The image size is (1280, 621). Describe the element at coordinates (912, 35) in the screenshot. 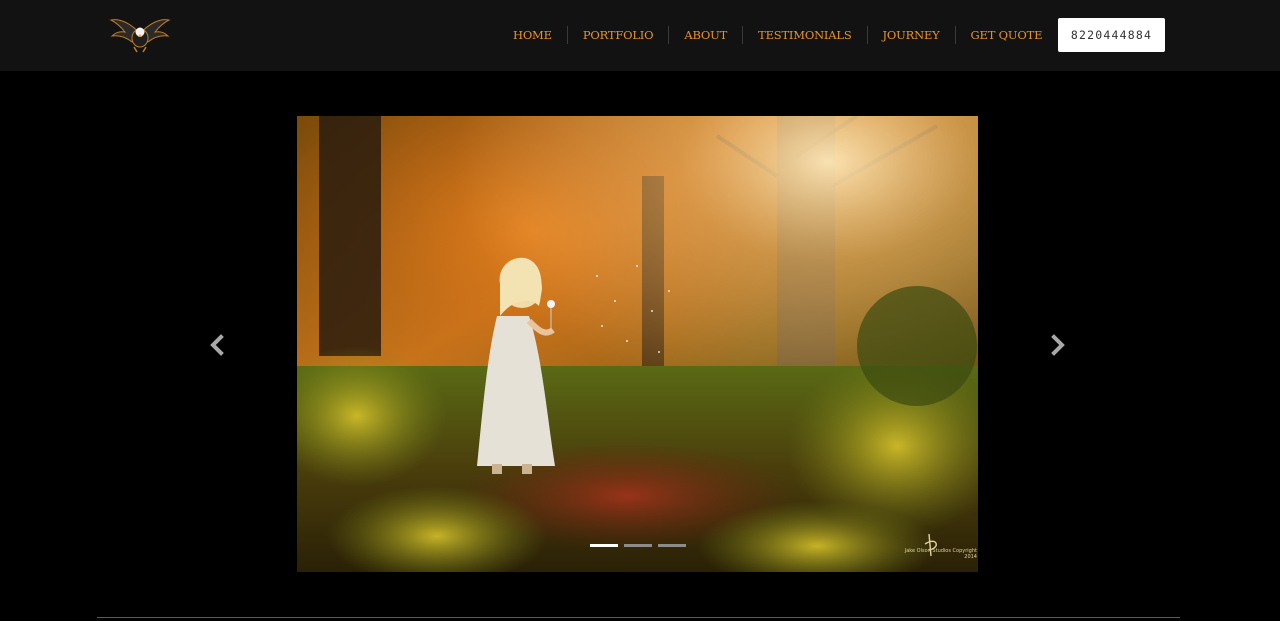

I see `nav-journey: JOURNEY` at that location.